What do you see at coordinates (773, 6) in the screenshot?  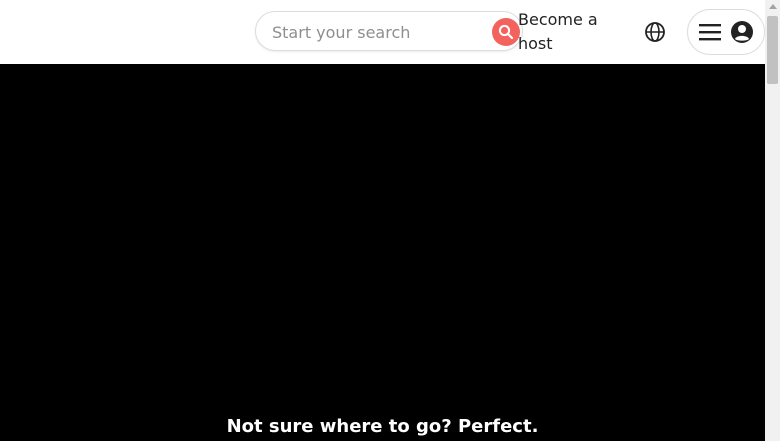 I see `scroll-up-arrow-icon` at bounding box center [773, 6].